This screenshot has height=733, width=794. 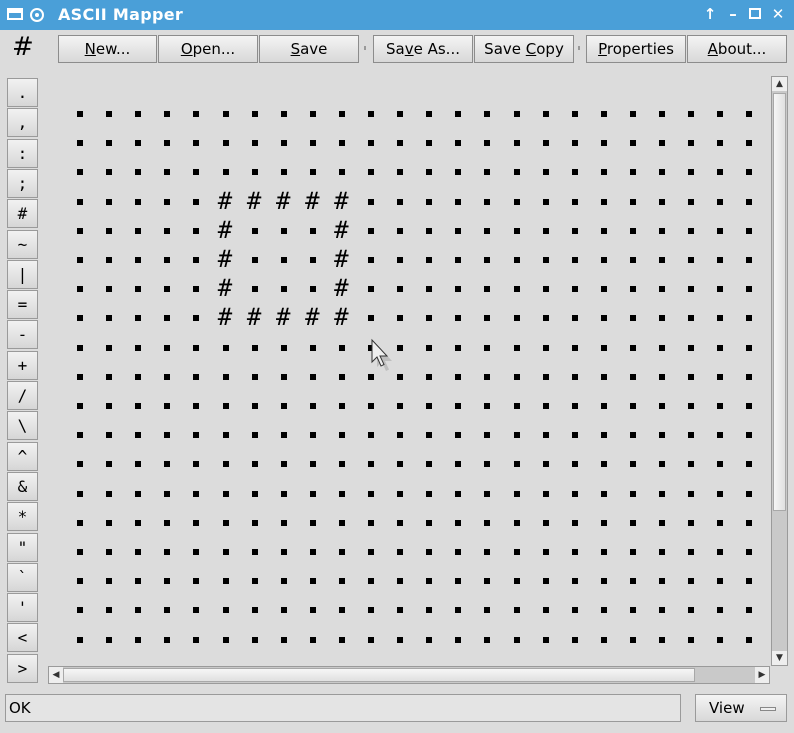 I want to click on horizontal-scroll-thumb, so click(x=379, y=675).